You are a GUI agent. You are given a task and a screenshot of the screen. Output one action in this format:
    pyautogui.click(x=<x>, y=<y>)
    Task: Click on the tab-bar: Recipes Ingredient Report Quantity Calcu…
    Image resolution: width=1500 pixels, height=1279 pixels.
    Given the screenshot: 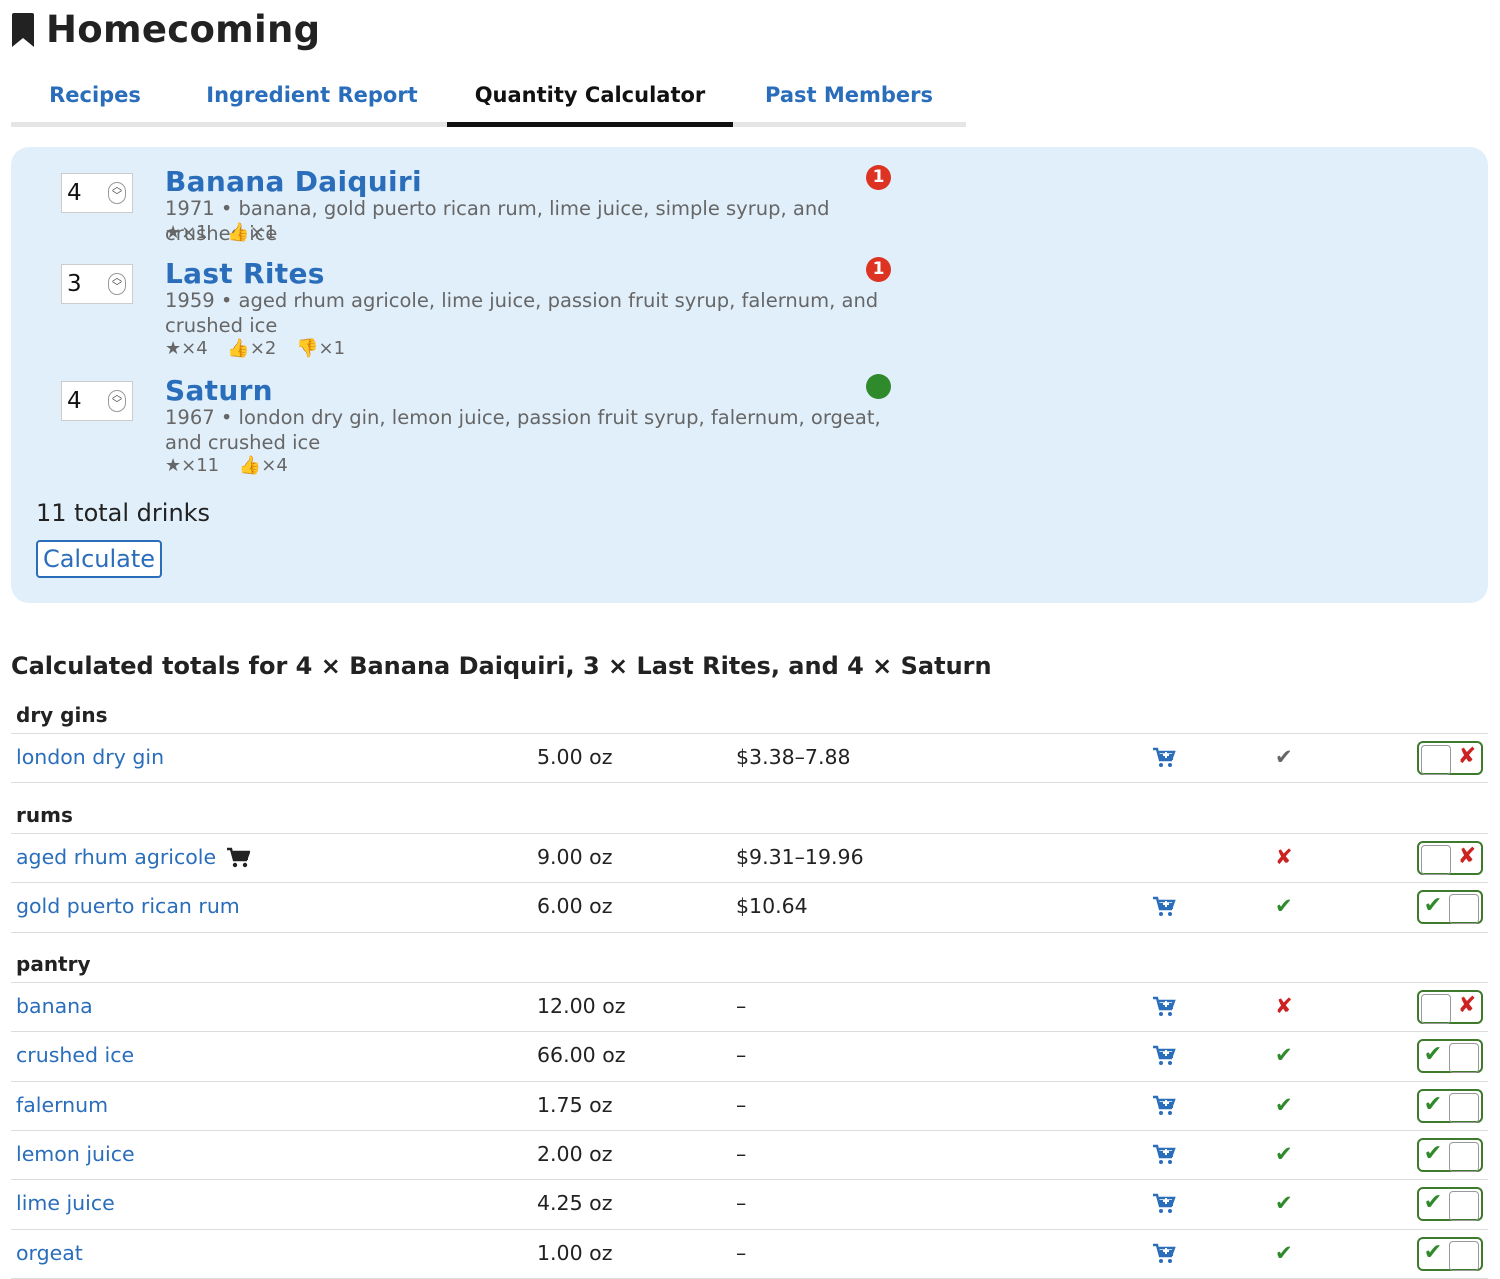 What is the action you would take?
    pyautogui.click(x=488, y=99)
    